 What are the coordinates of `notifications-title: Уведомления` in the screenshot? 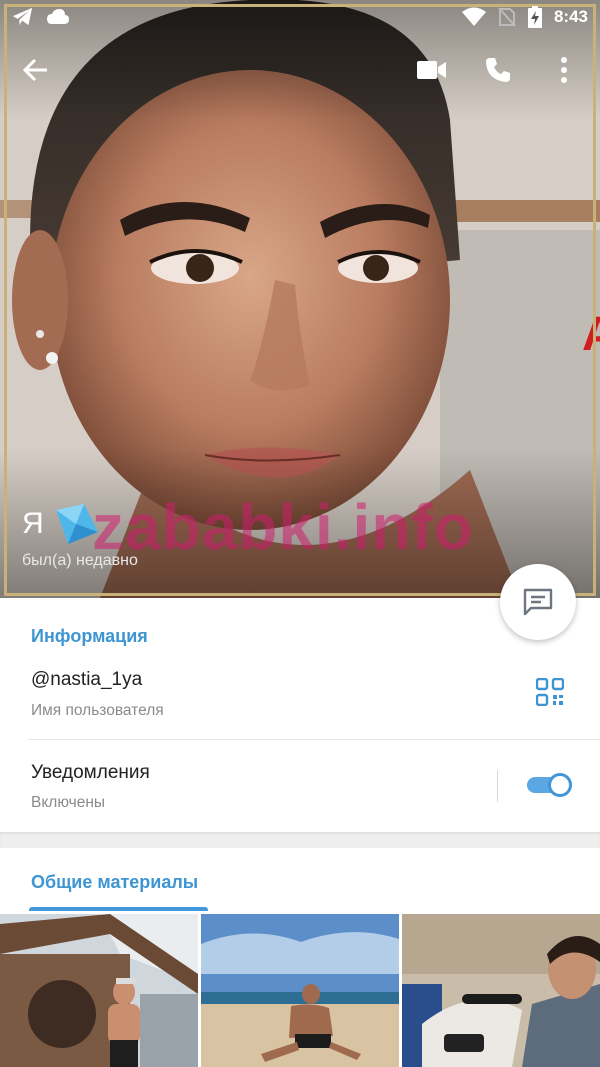 It's located at (90, 772).